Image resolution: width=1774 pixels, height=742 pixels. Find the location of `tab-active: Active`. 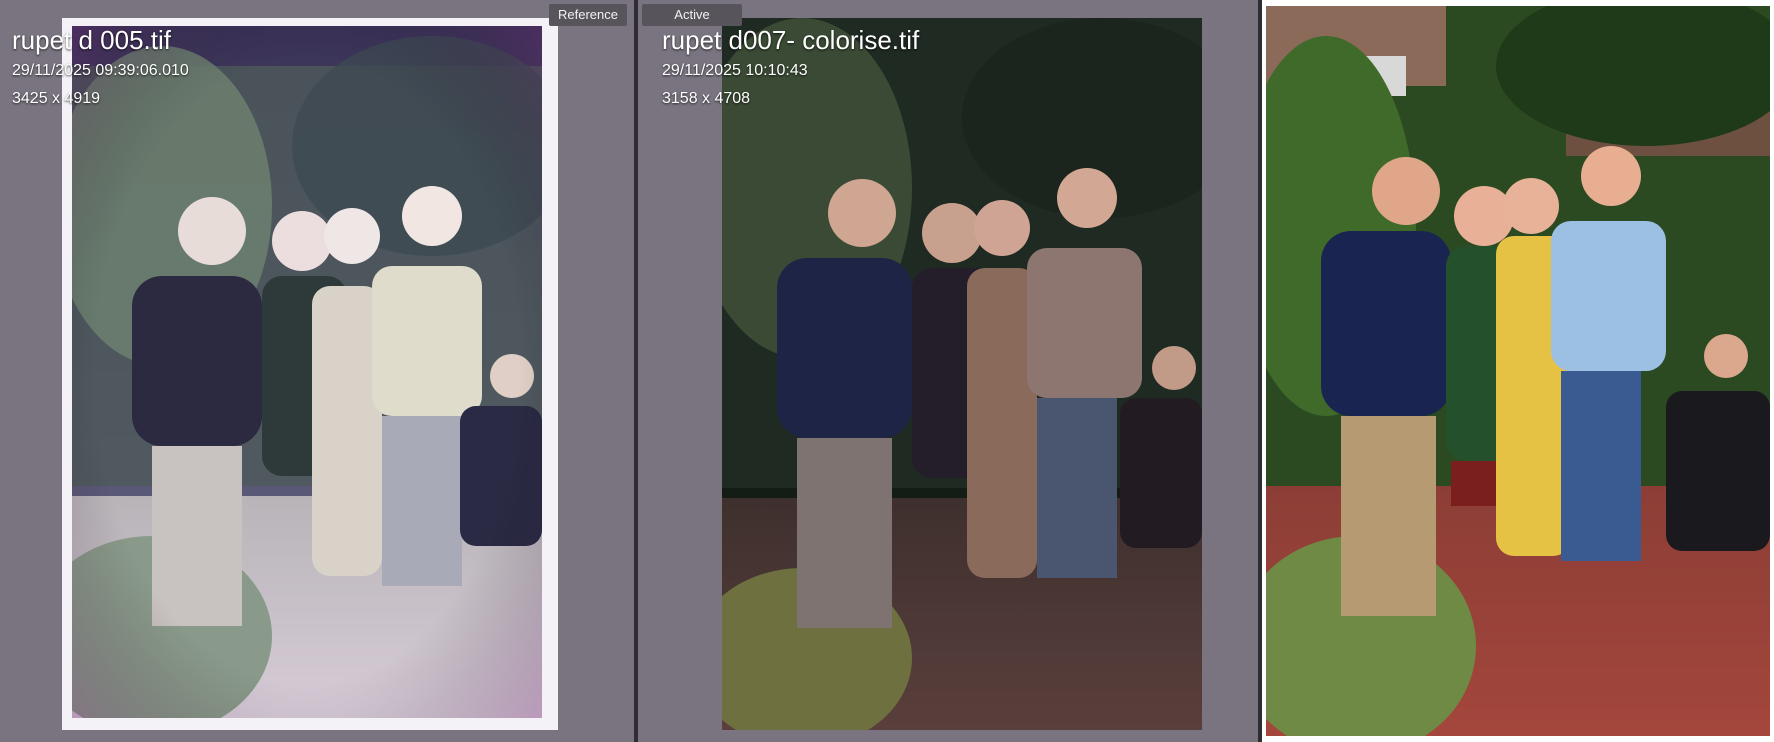

tab-active: Active is located at coordinates (692, 15).